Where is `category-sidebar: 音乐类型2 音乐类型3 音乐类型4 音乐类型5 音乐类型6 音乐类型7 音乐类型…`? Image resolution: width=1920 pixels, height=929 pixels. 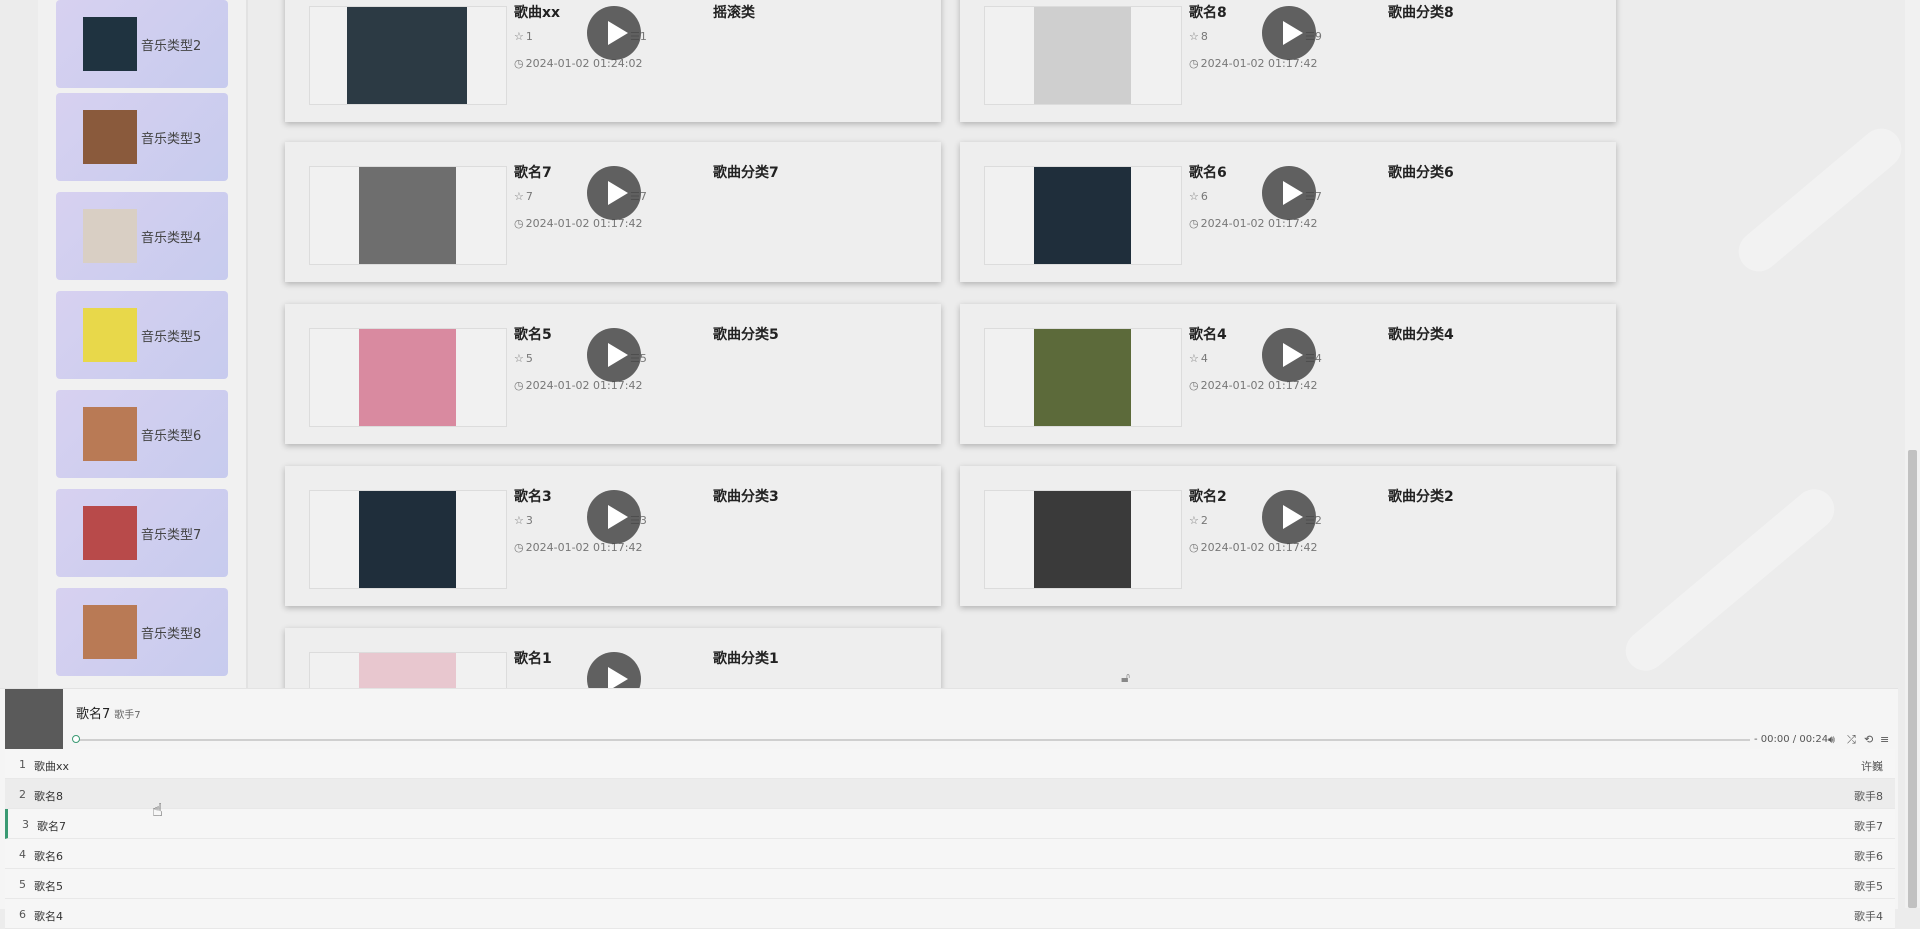 category-sidebar: 音乐类型2 音乐类型3 音乐类型4 音乐类型5 音乐类型6 音乐类型7 音乐类型… is located at coordinates (143, 345).